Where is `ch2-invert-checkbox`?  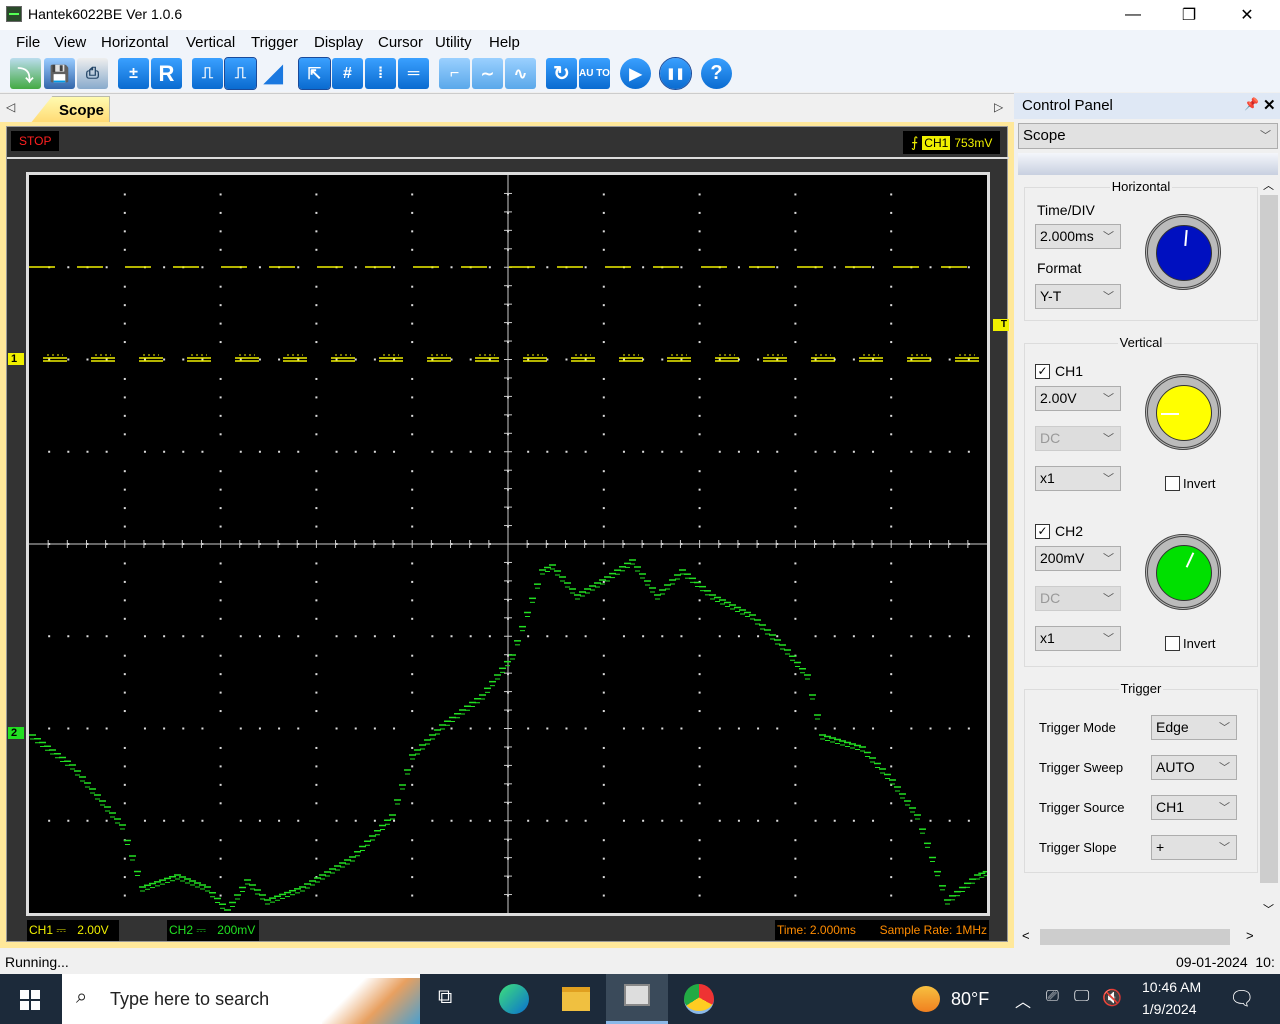
ch2-invert-checkbox is located at coordinates (1172, 643).